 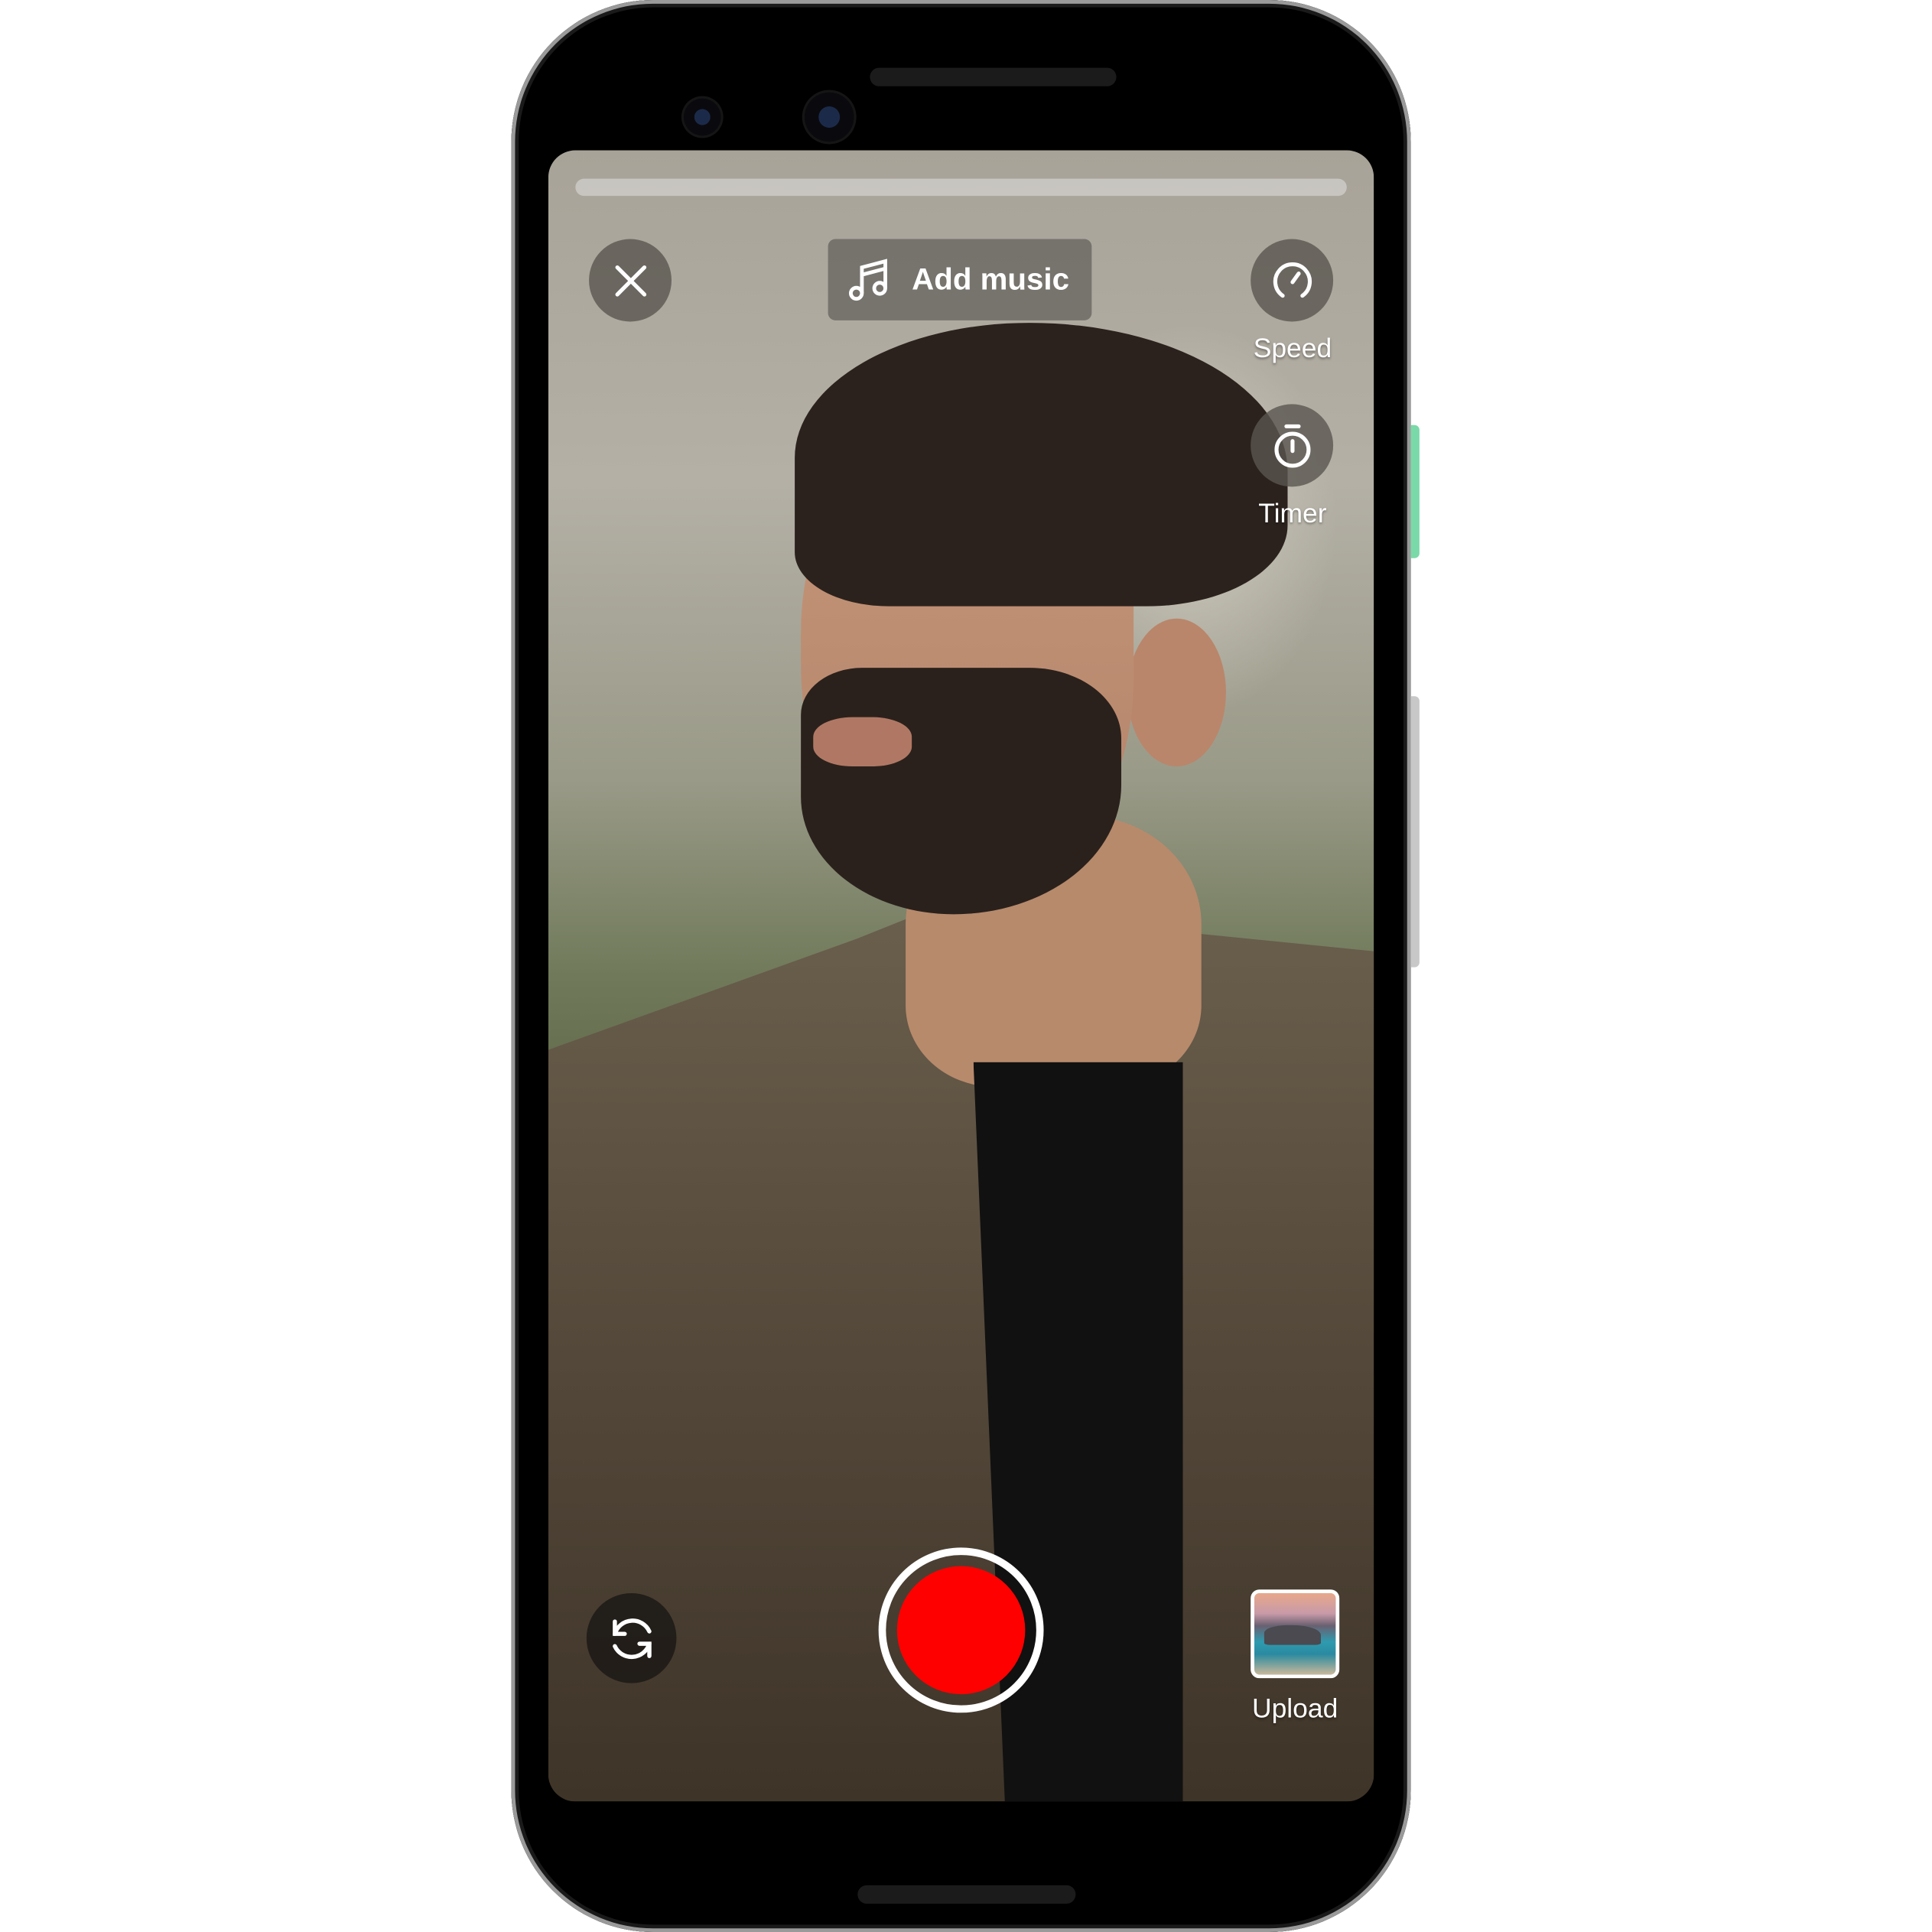 I want to click on record-dot, so click(x=961, y=1630).